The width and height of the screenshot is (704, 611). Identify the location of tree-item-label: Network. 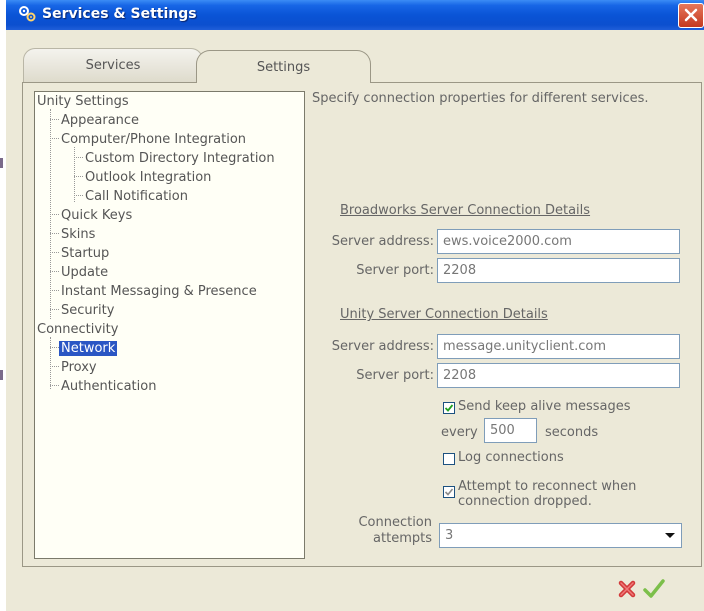
(88, 348).